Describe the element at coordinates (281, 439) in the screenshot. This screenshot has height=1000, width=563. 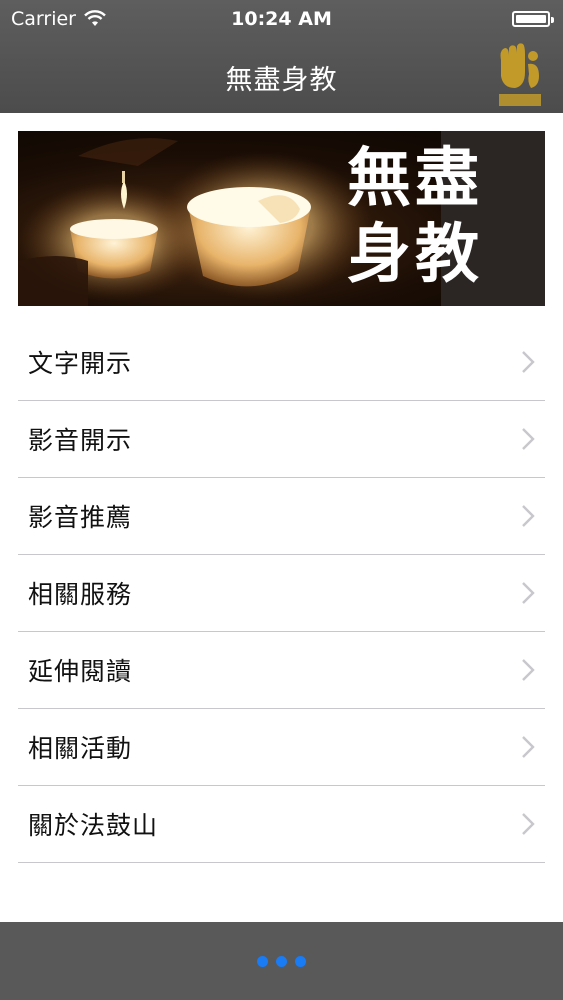
I see `menu-item-video-teachings: 影音開示` at that location.